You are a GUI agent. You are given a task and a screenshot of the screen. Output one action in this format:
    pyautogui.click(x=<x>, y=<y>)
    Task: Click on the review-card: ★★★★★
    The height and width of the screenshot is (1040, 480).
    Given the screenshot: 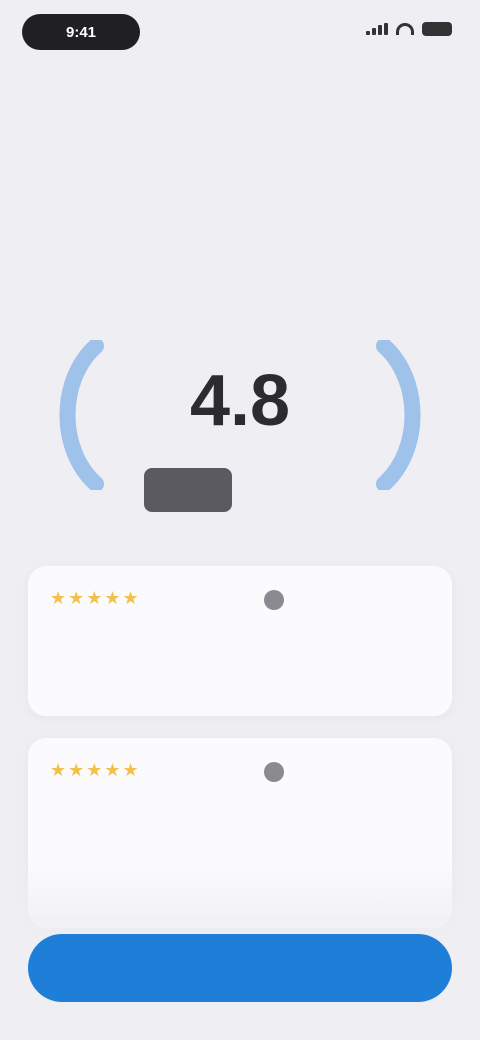 What is the action you would take?
    pyautogui.click(x=240, y=641)
    